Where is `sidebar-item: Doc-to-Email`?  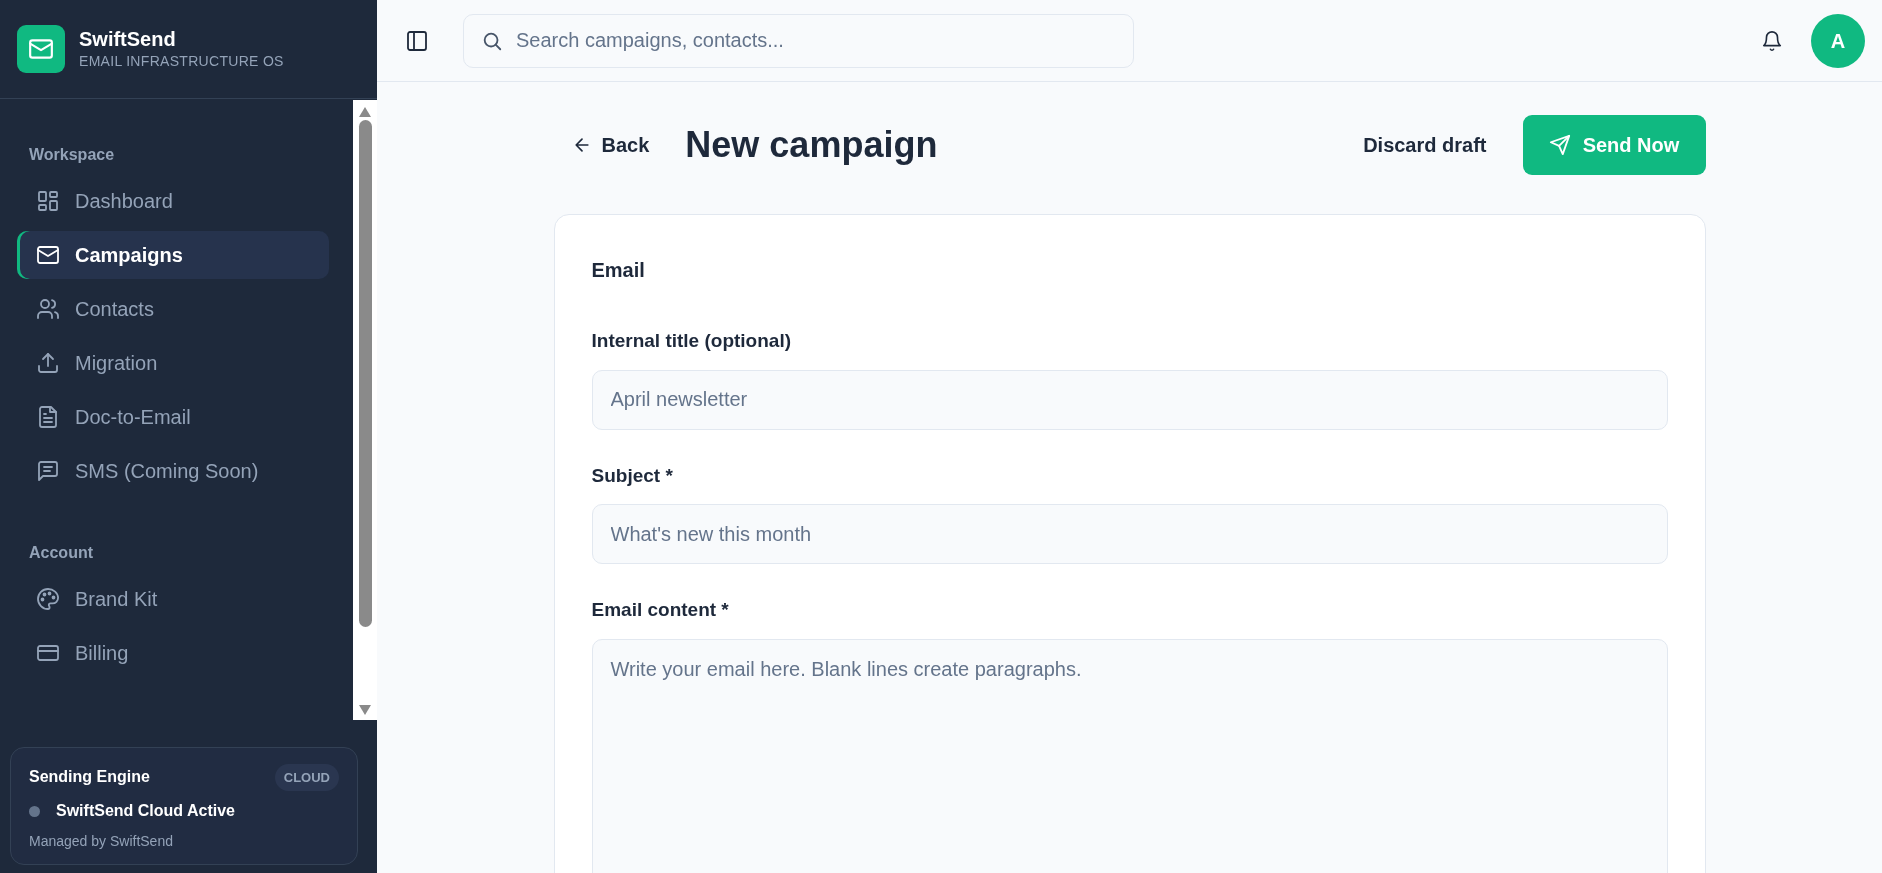 sidebar-item: Doc-to-Email is located at coordinates (173, 417).